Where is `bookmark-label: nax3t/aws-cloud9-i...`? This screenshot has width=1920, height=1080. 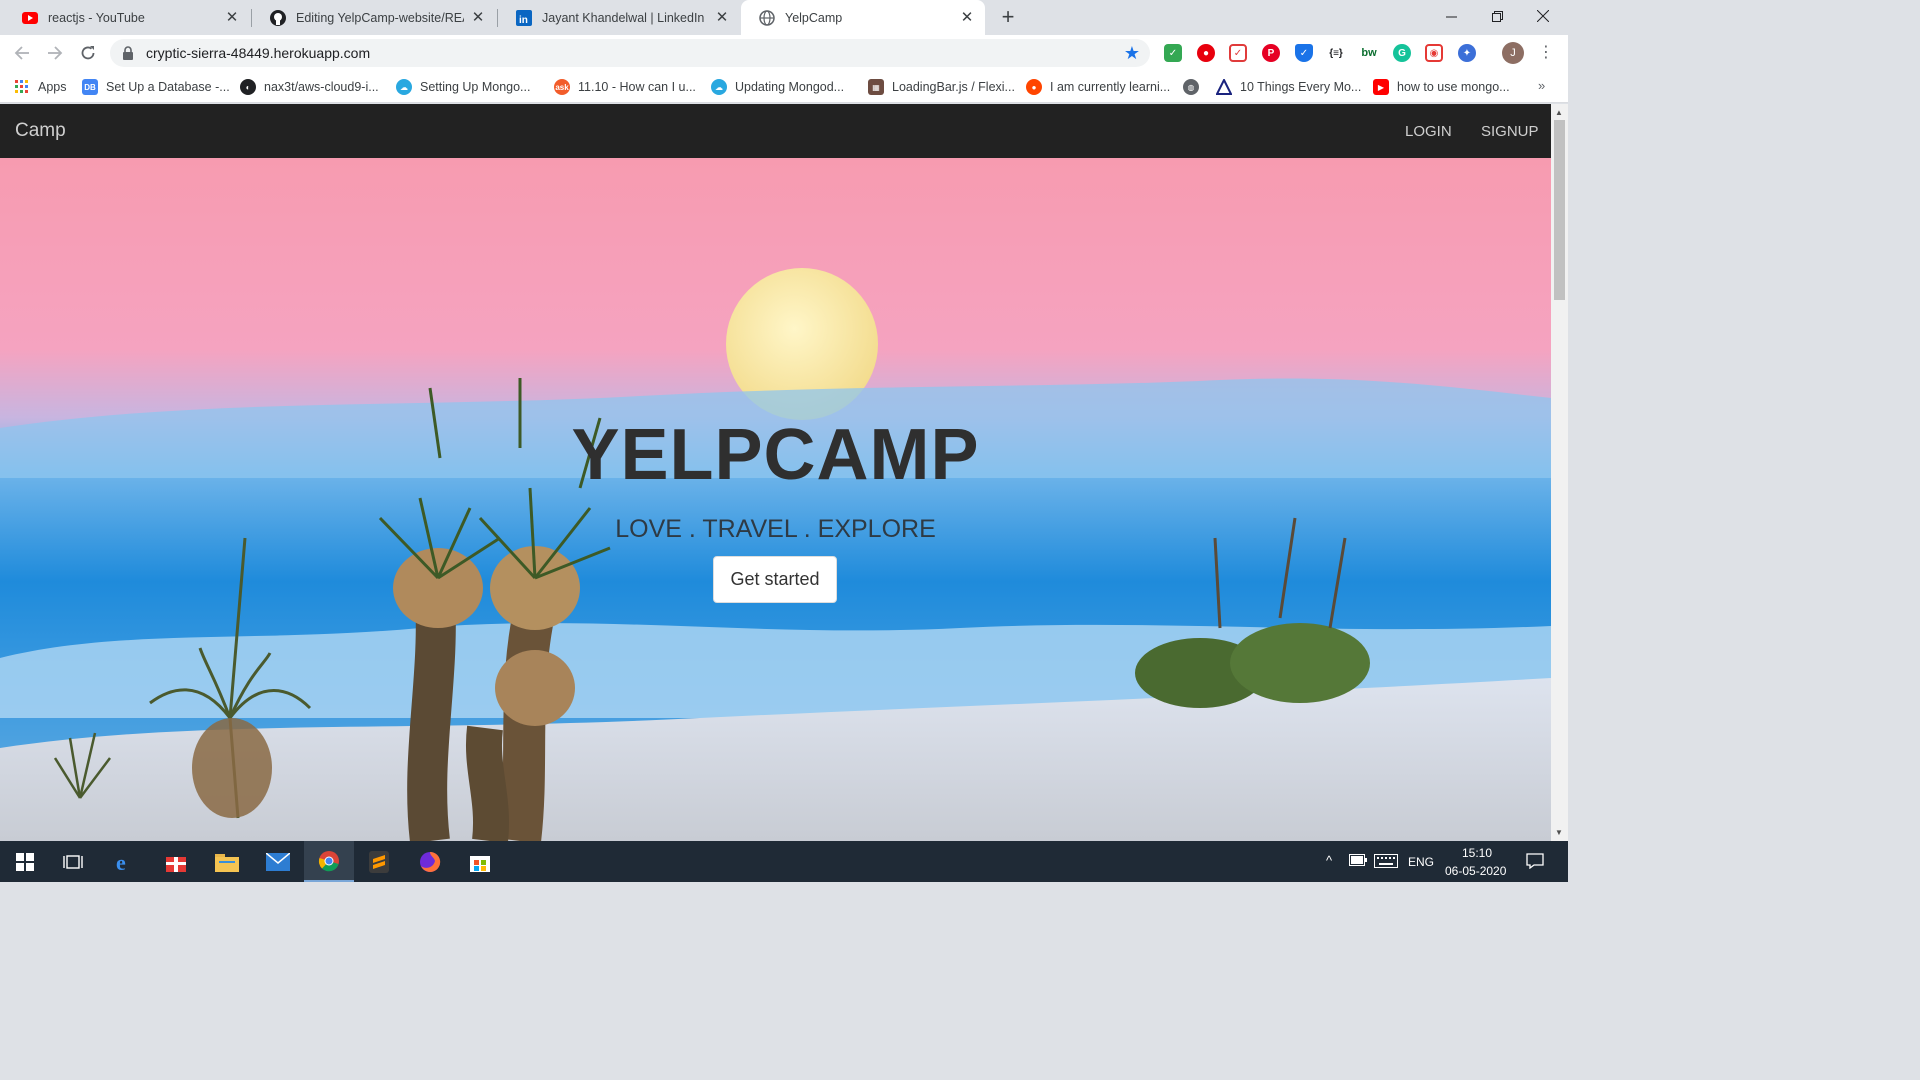 bookmark-label: nax3t/aws-cloud9-i... is located at coordinates (321, 87).